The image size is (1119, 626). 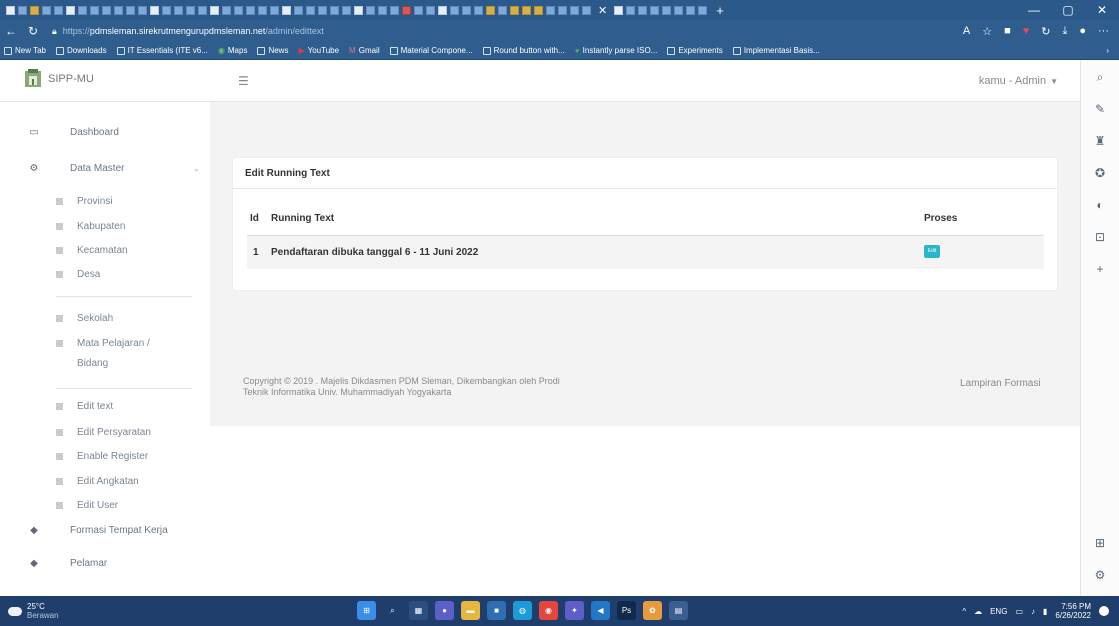 I want to click on language-indicator: ENG, so click(x=998, y=611).